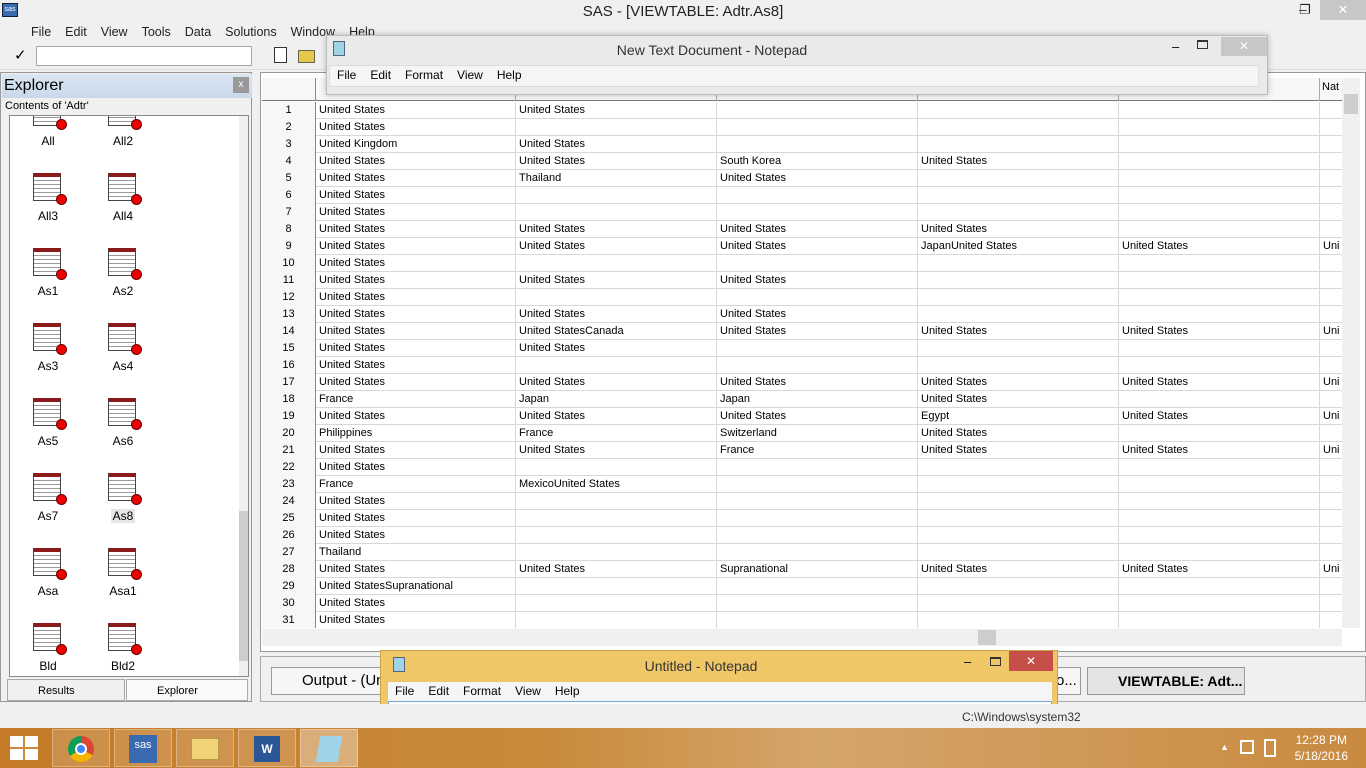  What do you see at coordinates (802, 144) in the screenshot?
I see `table-row: 3 United Kingdom United States` at bounding box center [802, 144].